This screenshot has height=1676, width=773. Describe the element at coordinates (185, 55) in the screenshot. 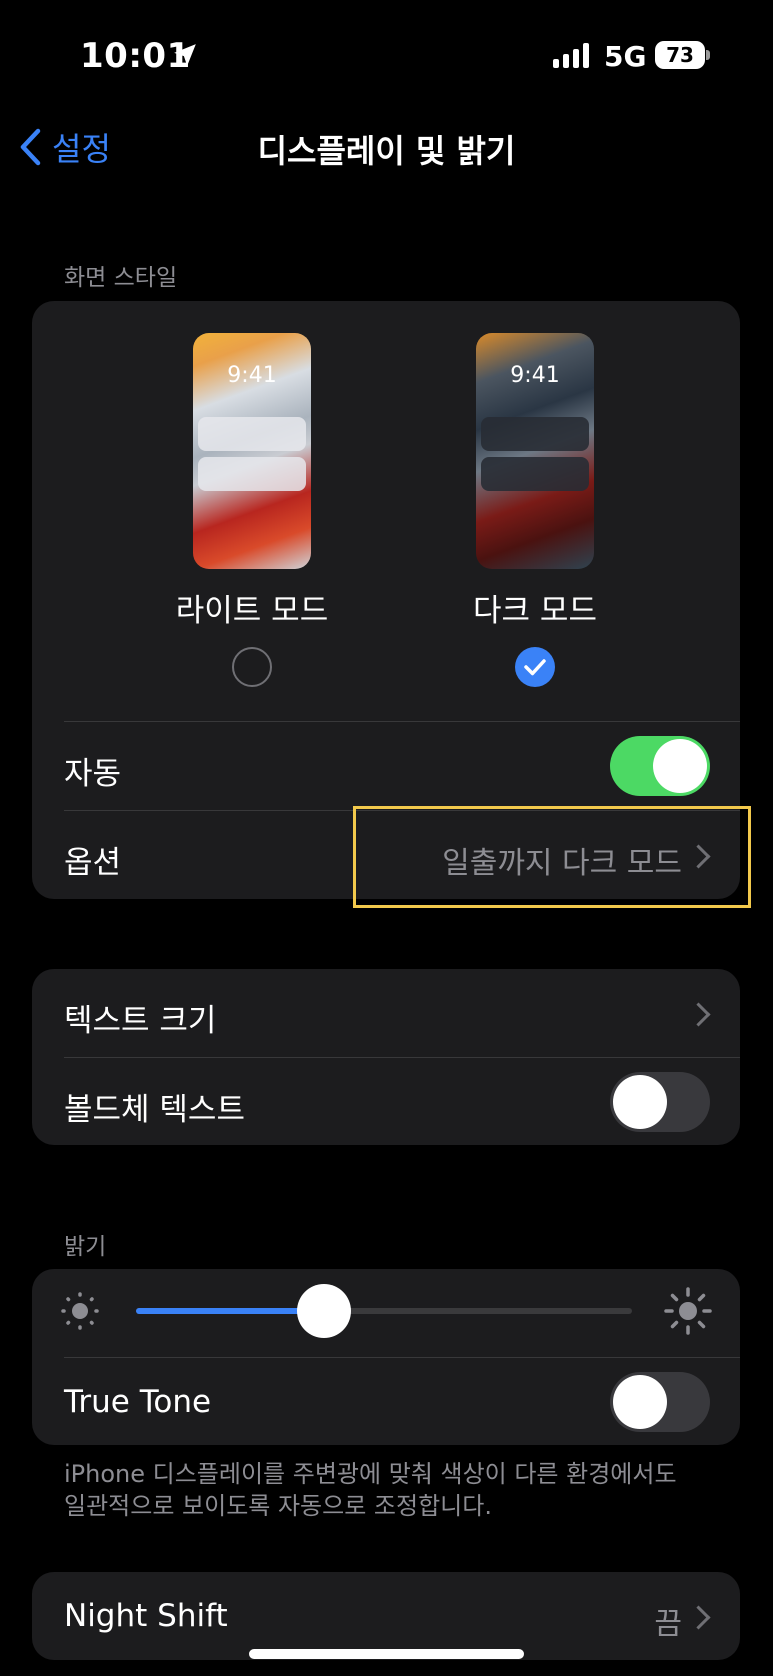

I see `location-arrow-icon` at that location.